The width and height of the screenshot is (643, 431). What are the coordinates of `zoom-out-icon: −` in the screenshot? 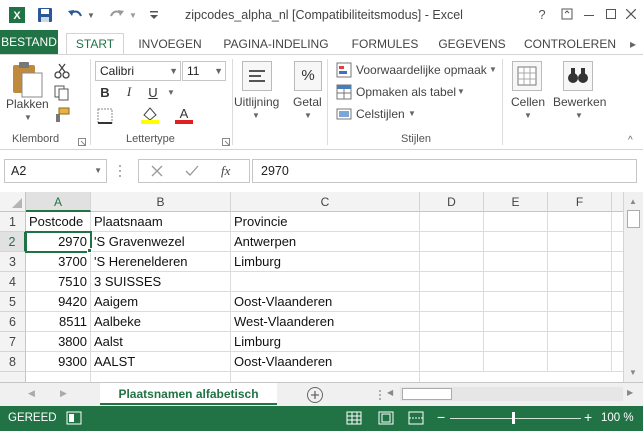 It's located at (441, 417).